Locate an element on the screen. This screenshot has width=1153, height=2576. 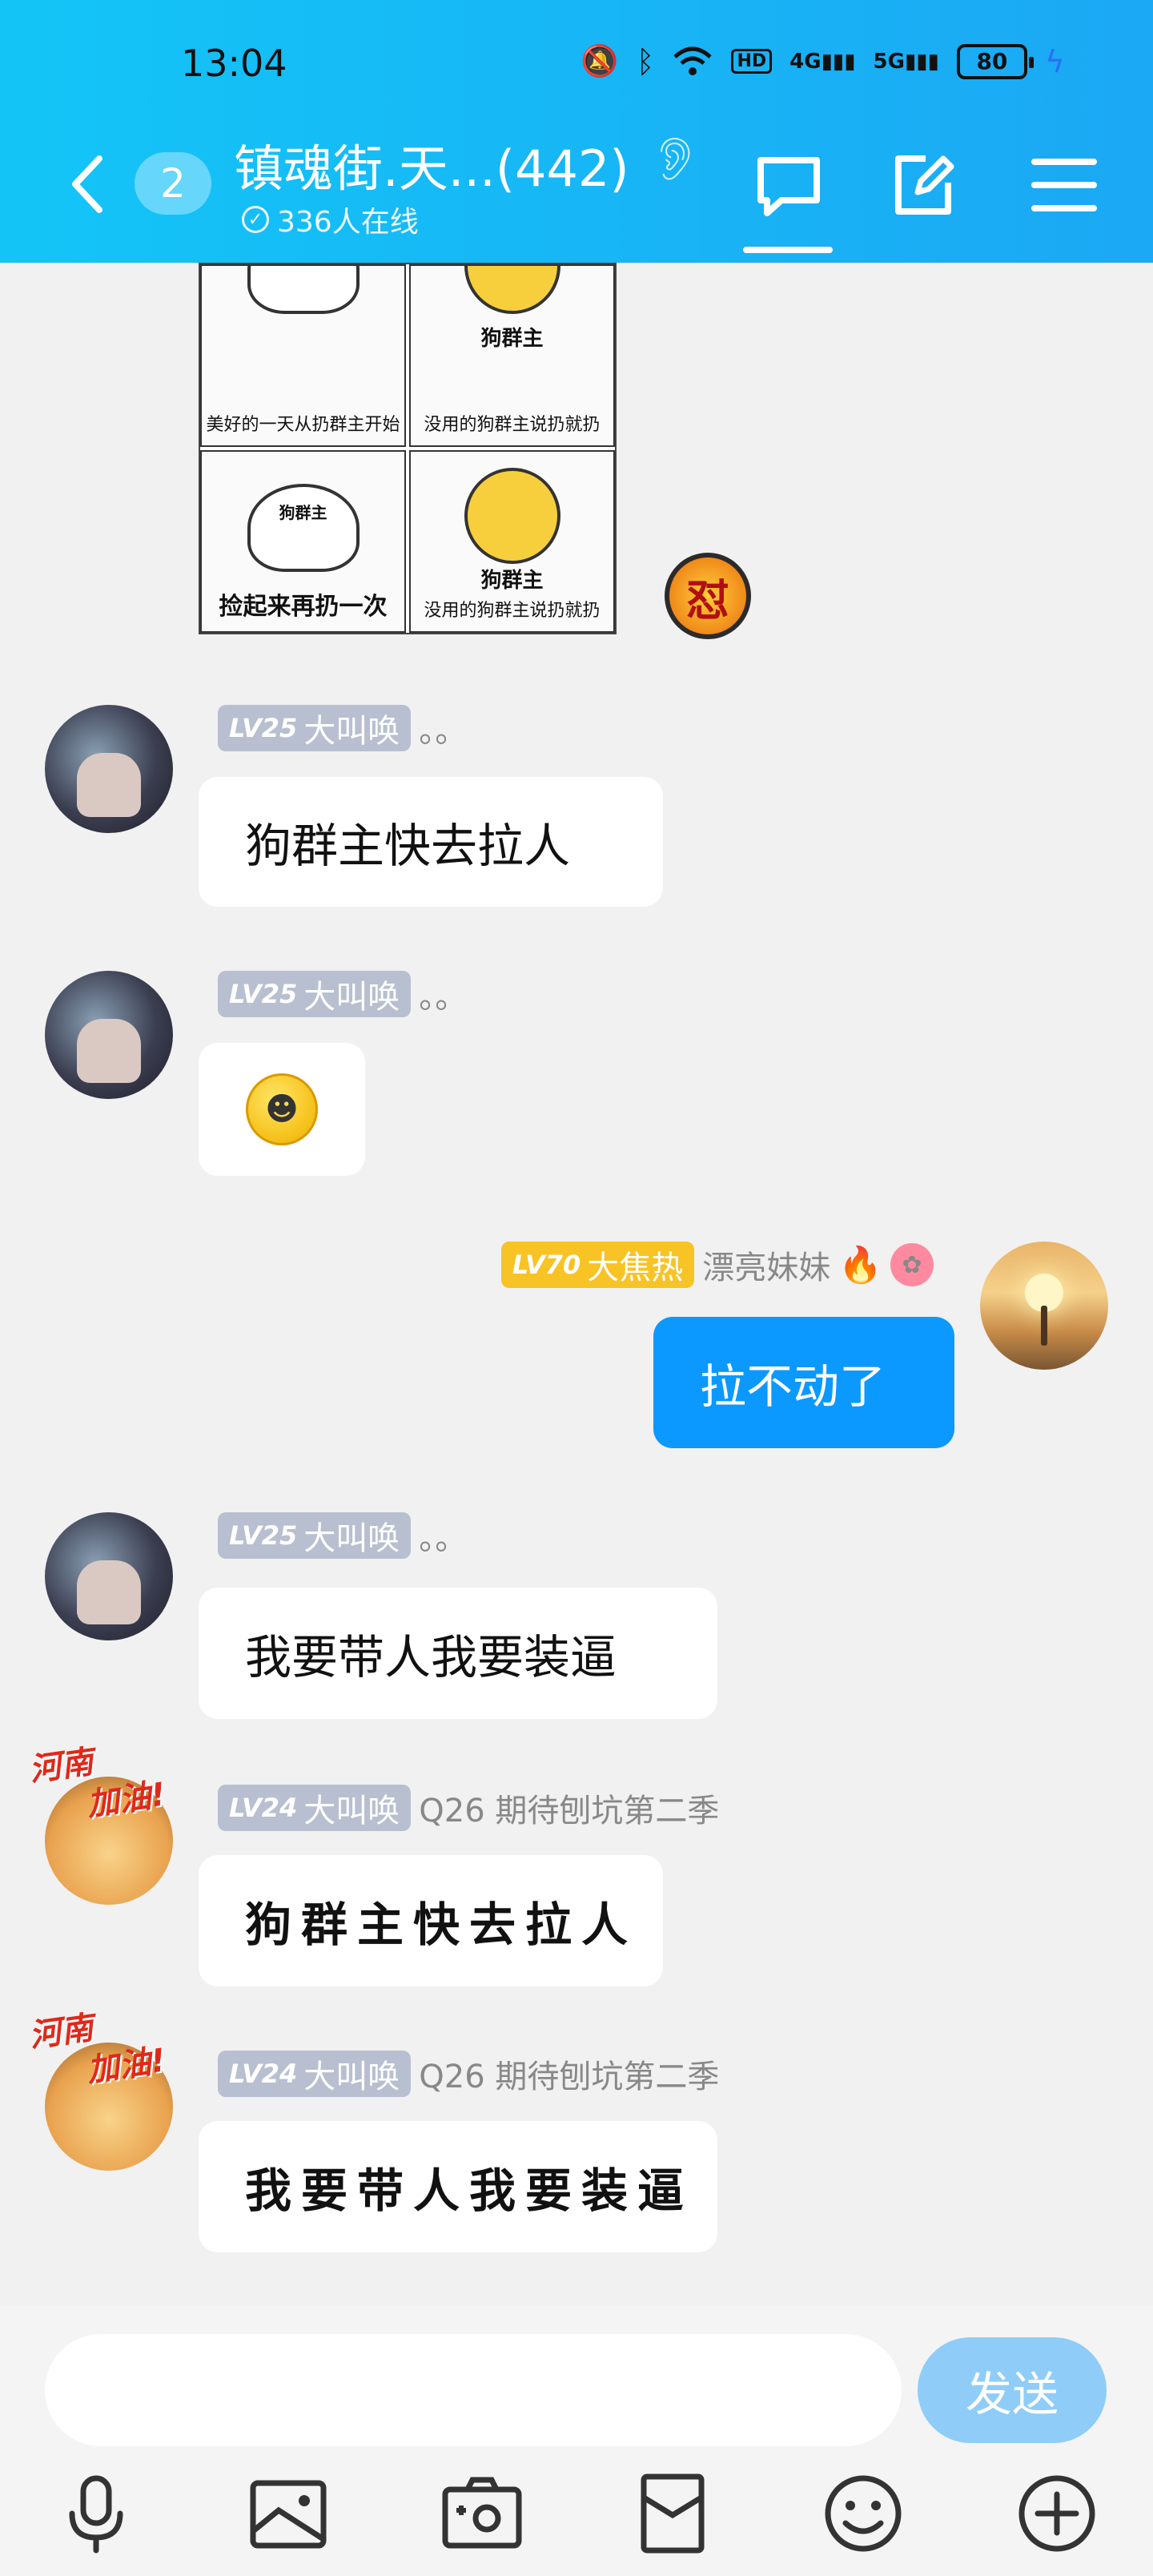
charging-icon: ϟ is located at coordinates (1055, 61).